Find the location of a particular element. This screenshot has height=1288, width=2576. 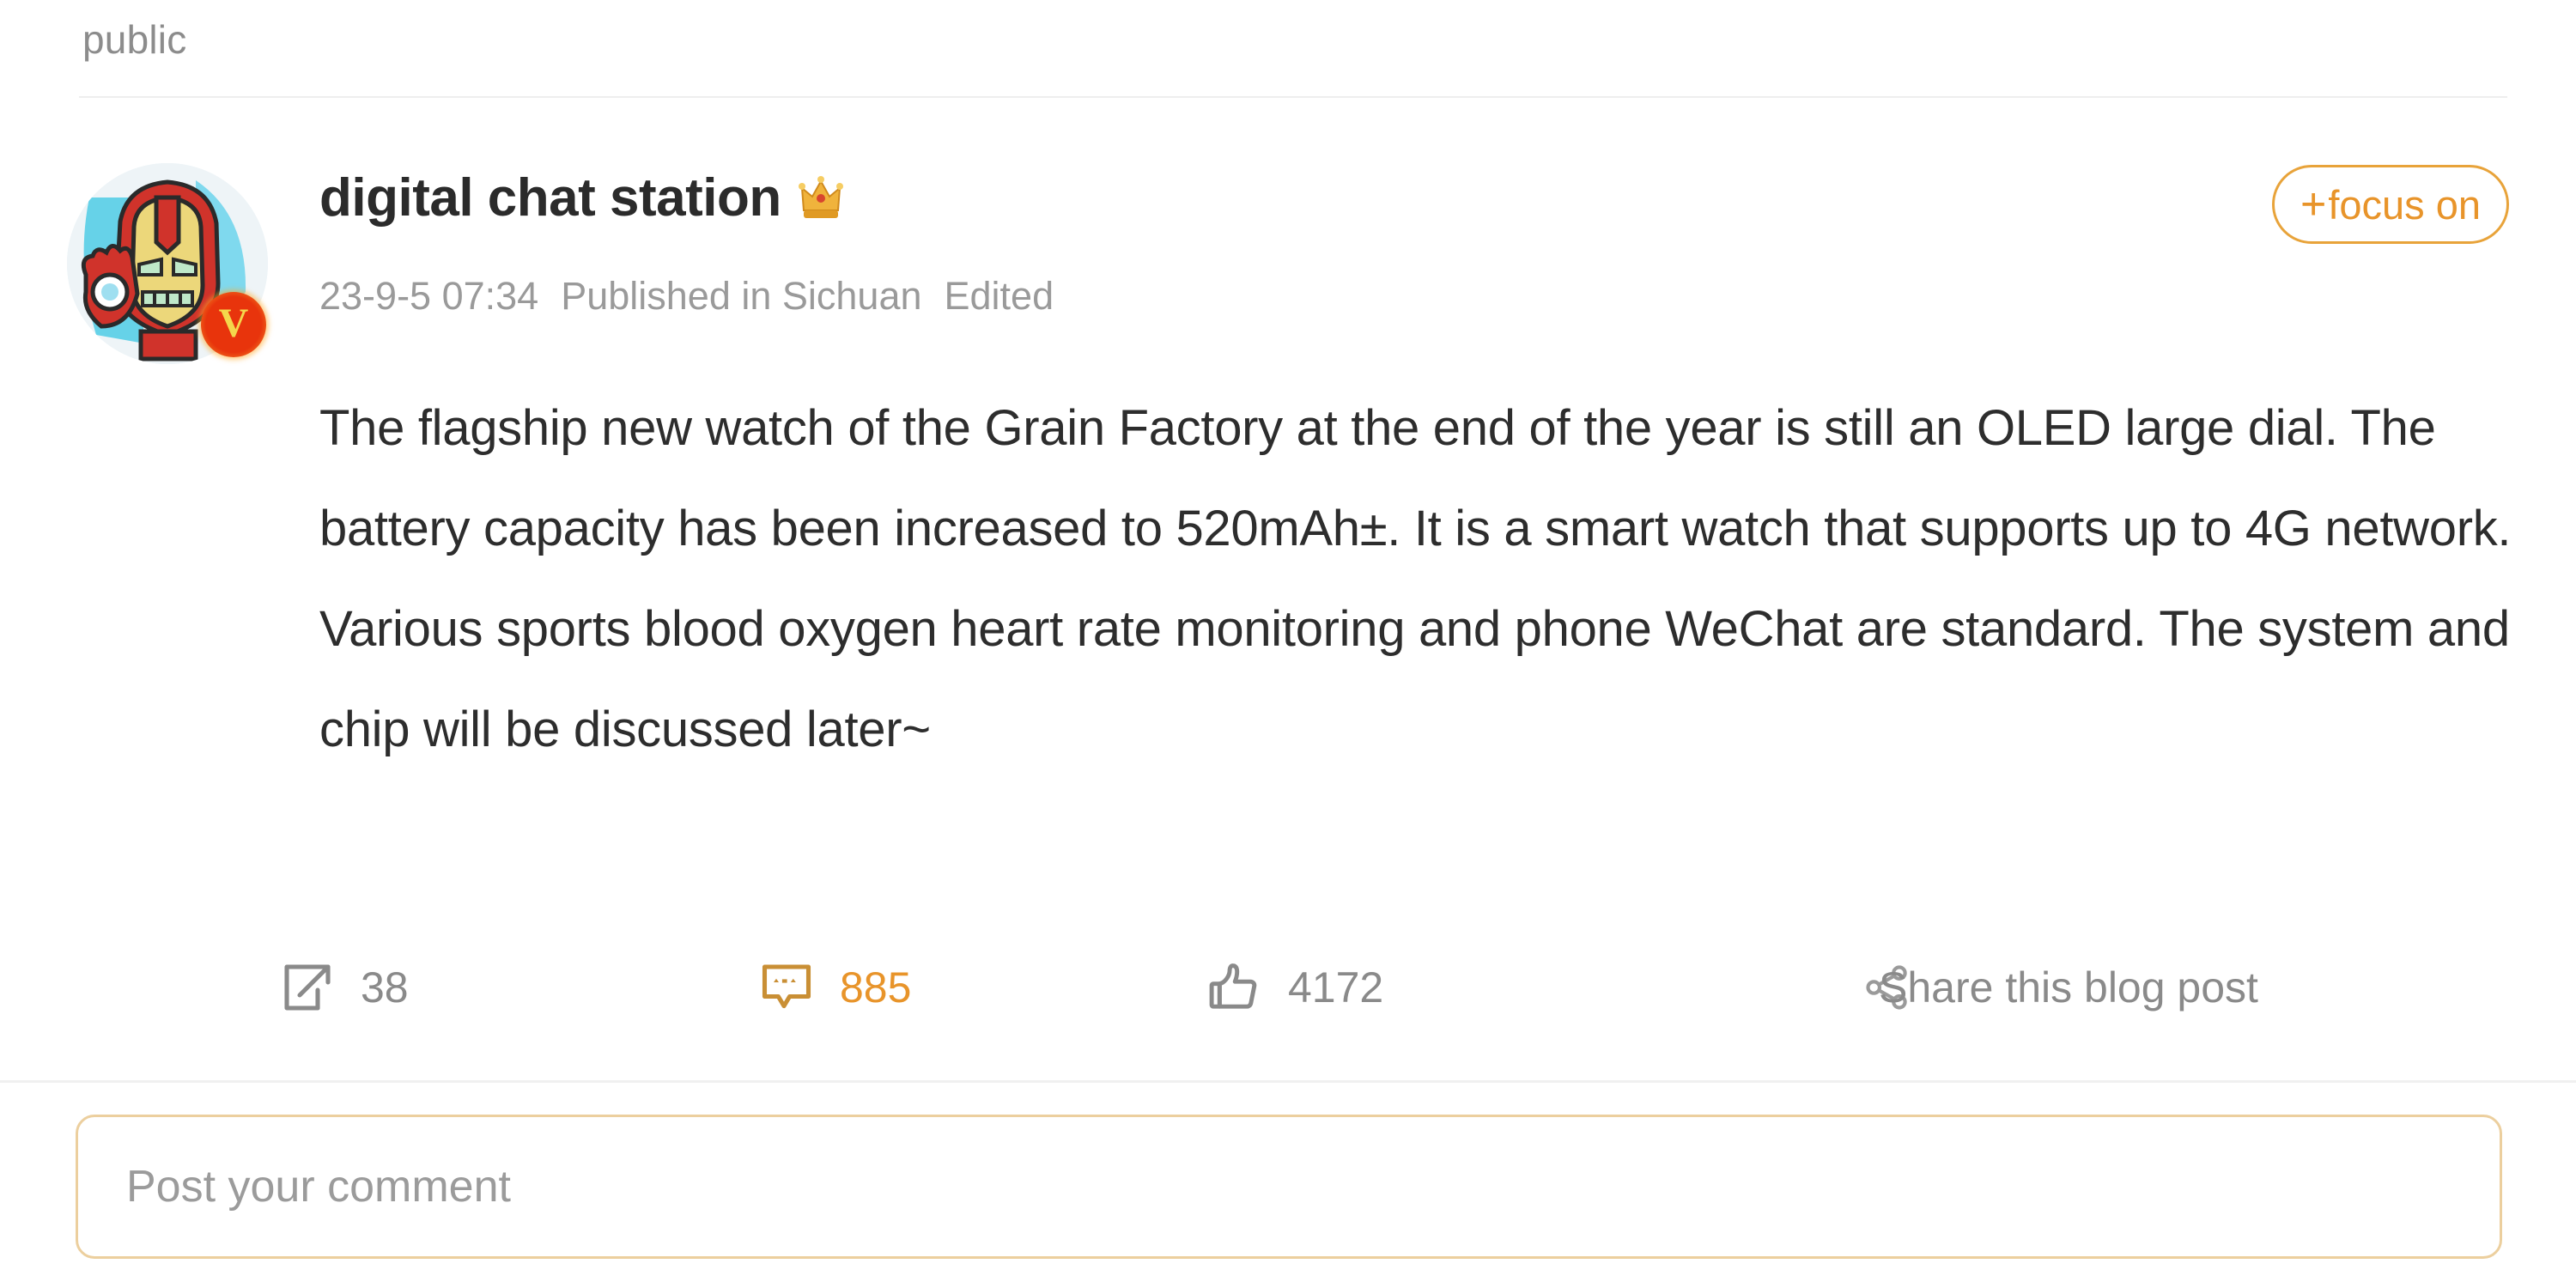

verified-badge-letter: V is located at coordinates (233, 323).